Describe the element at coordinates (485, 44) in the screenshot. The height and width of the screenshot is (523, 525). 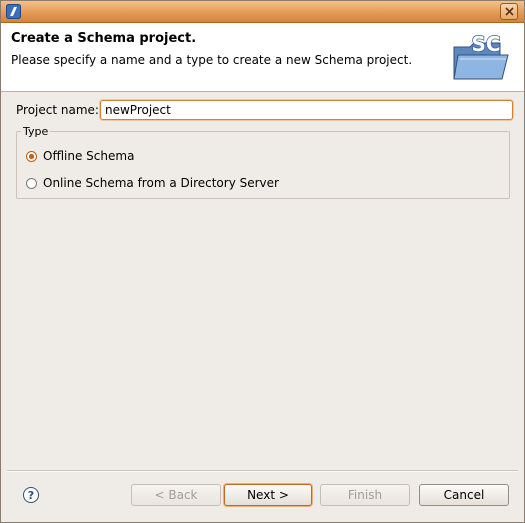
I see `logo-text: SC` at that location.